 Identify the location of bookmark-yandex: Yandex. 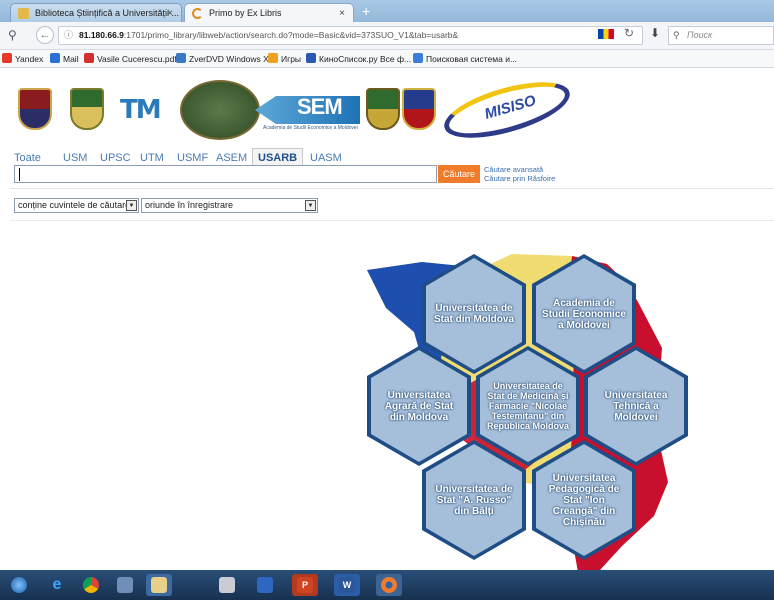
(22, 59).